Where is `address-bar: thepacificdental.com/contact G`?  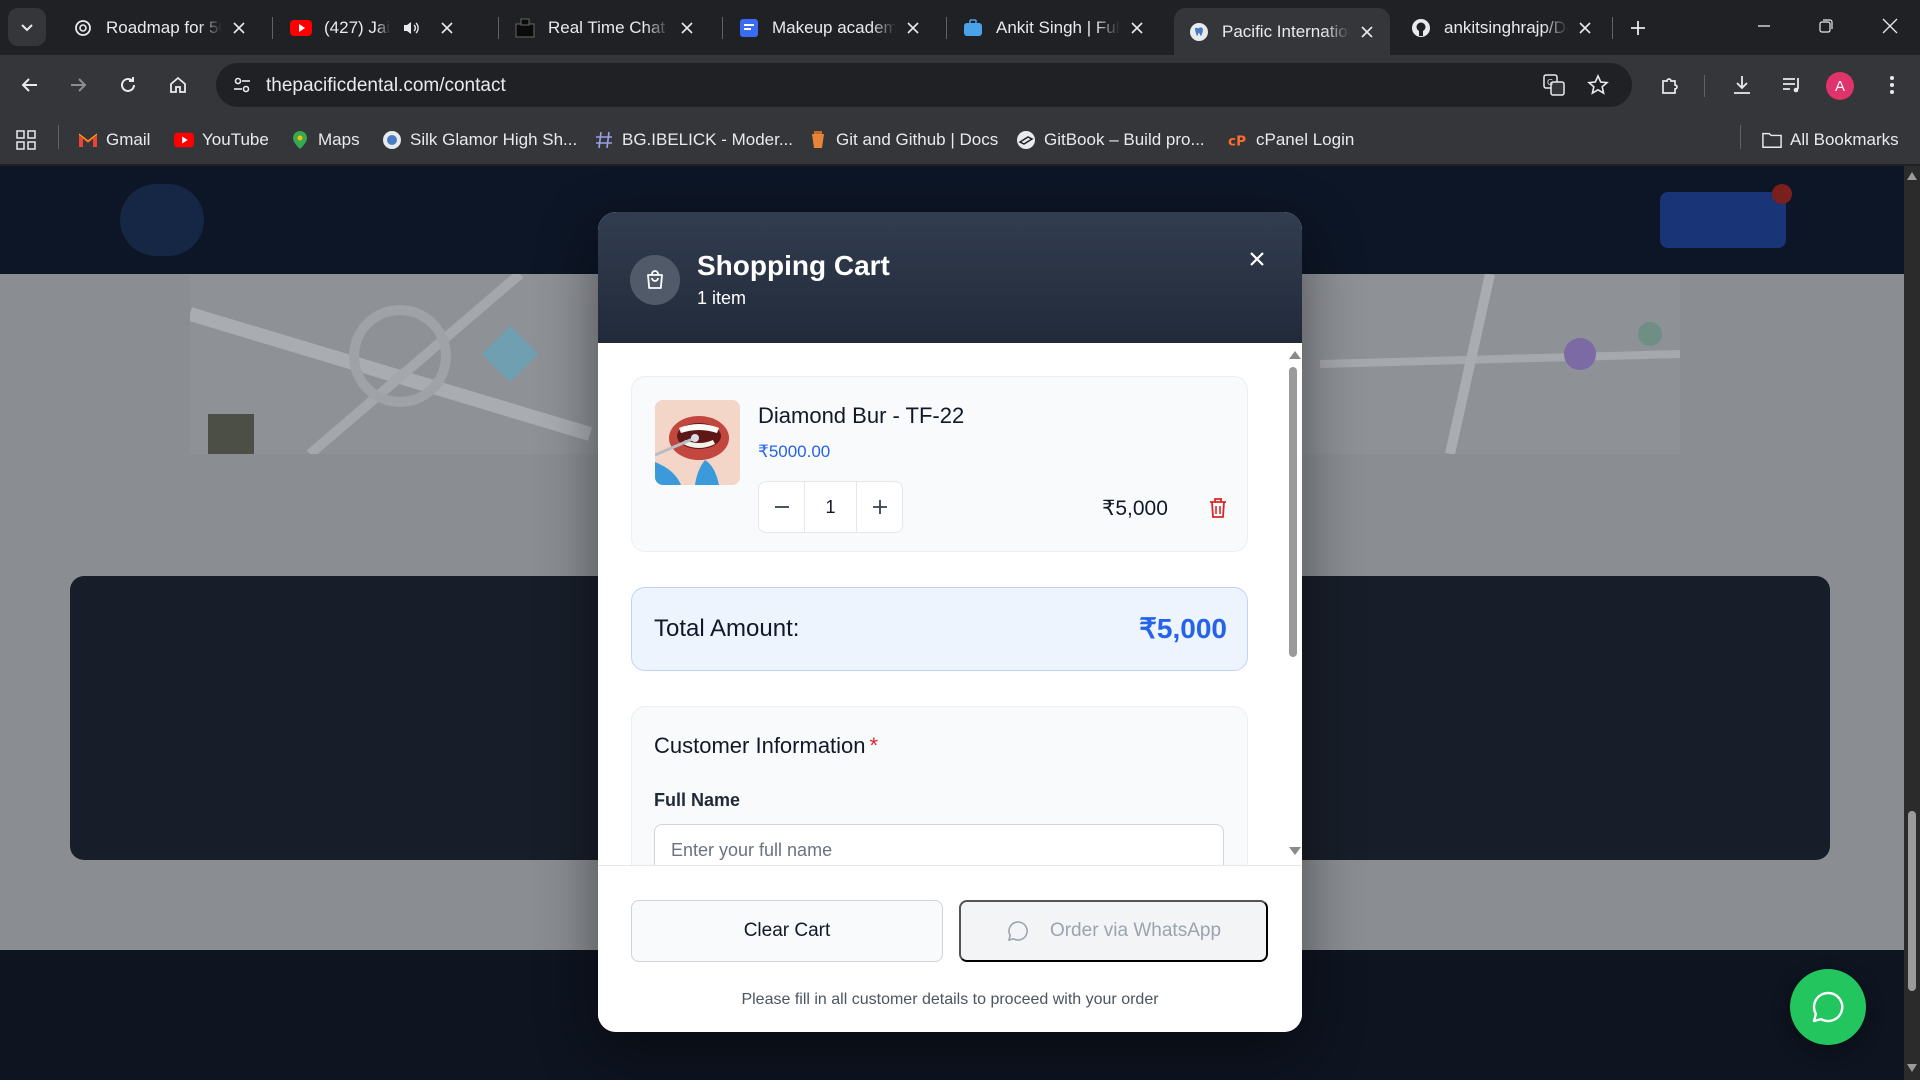 address-bar: thepacificdental.com/contact G is located at coordinates (924, 85).